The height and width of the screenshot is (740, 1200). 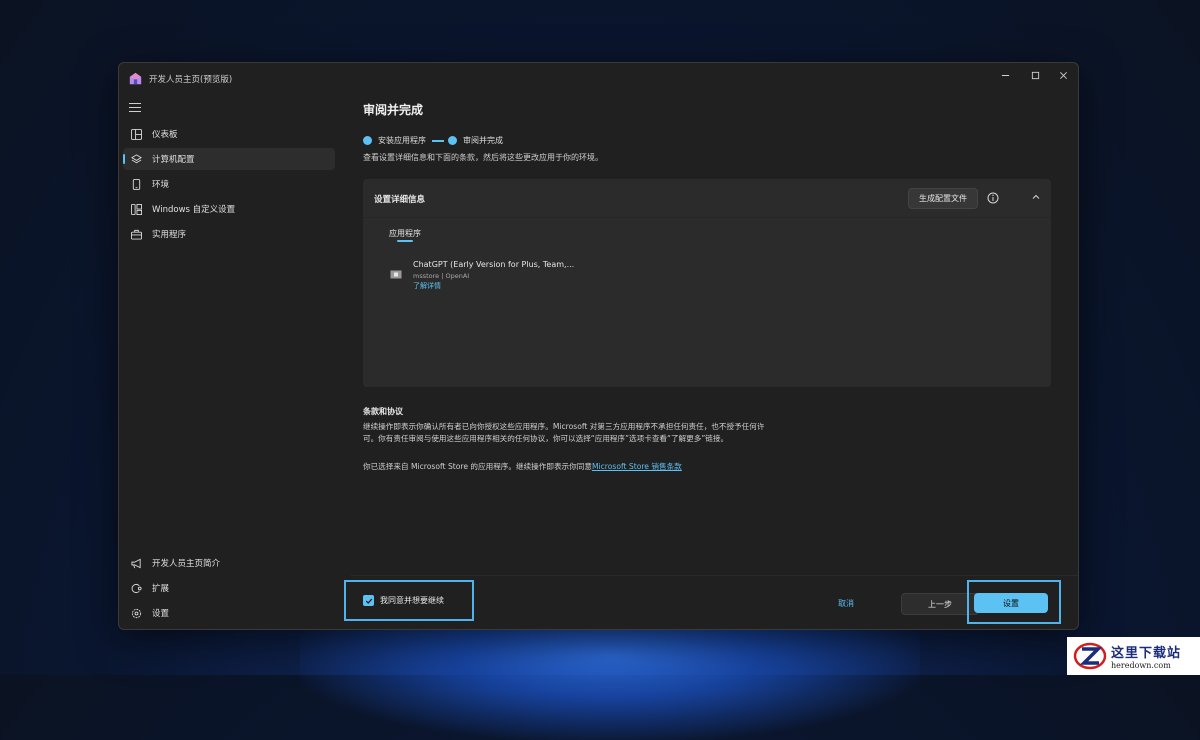 I want to click on info-icon, so click(x=993, y=198).